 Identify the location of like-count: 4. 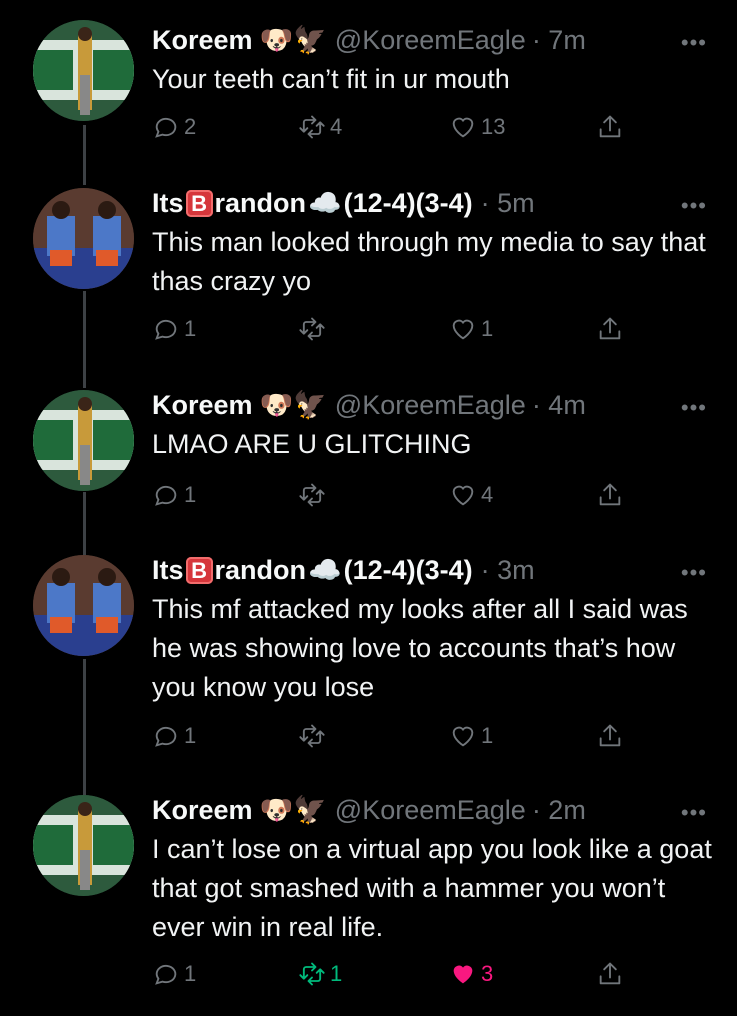
(487, 494).